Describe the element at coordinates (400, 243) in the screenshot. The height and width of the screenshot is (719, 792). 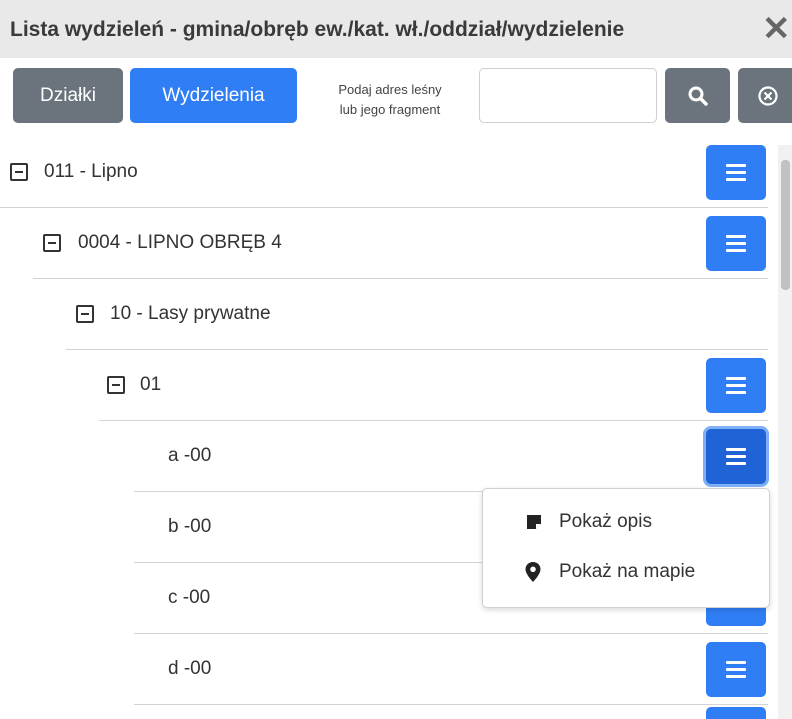
I see `tree-row-obreb: 0004 - LIPNO OBRĘB 4` at that location.